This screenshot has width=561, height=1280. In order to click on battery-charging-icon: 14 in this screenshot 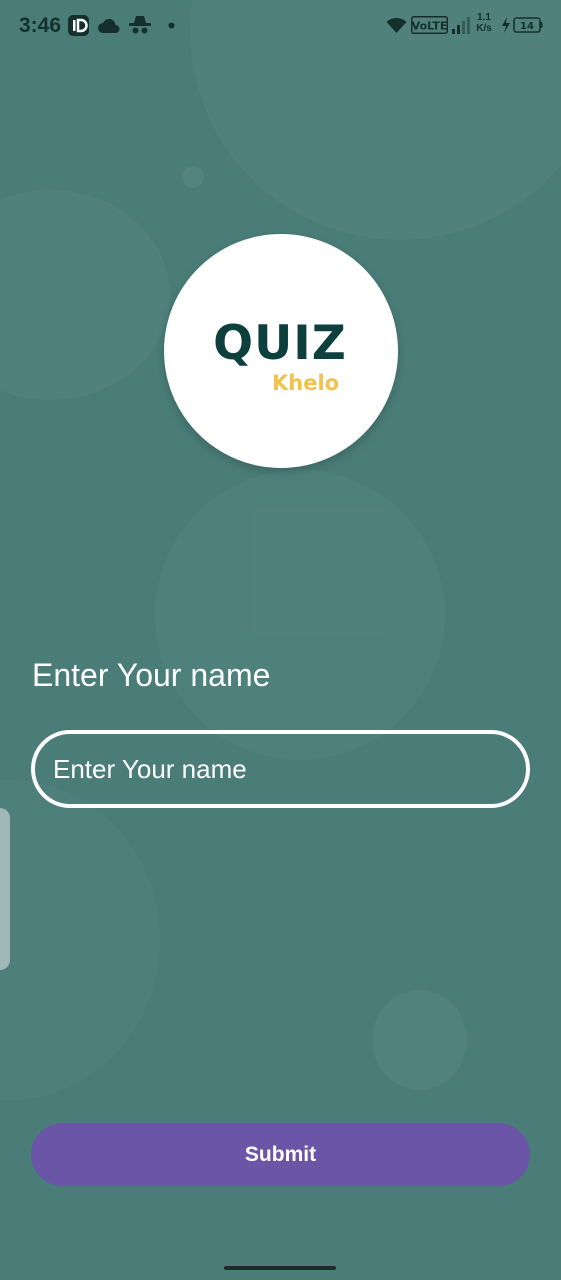, I will do `click(522, 25)`.